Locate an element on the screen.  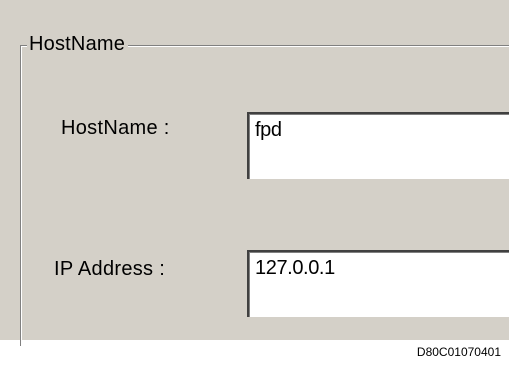
ip-address-input: 127.0.0.1 is located at coordinates (378, 283).